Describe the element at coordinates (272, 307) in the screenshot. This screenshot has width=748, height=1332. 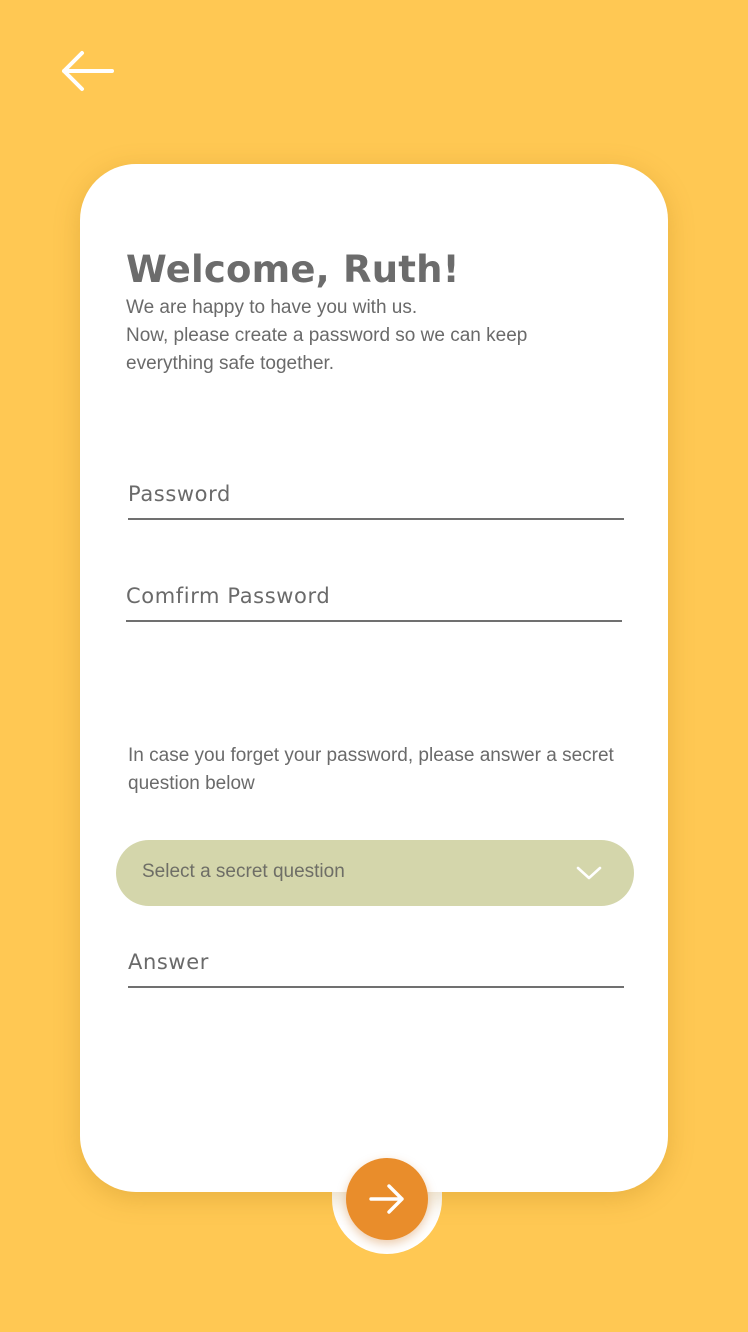
I see `intro-line-1: We are happy to have you with us.` at that location.